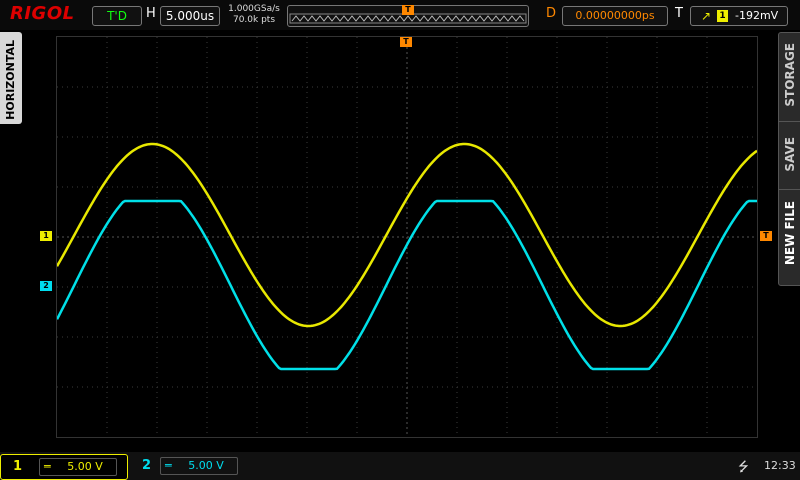 This screenshot has width=800, height=480. I want to click on channel-1-scale-value: 5.00 V, so click(85, 466).